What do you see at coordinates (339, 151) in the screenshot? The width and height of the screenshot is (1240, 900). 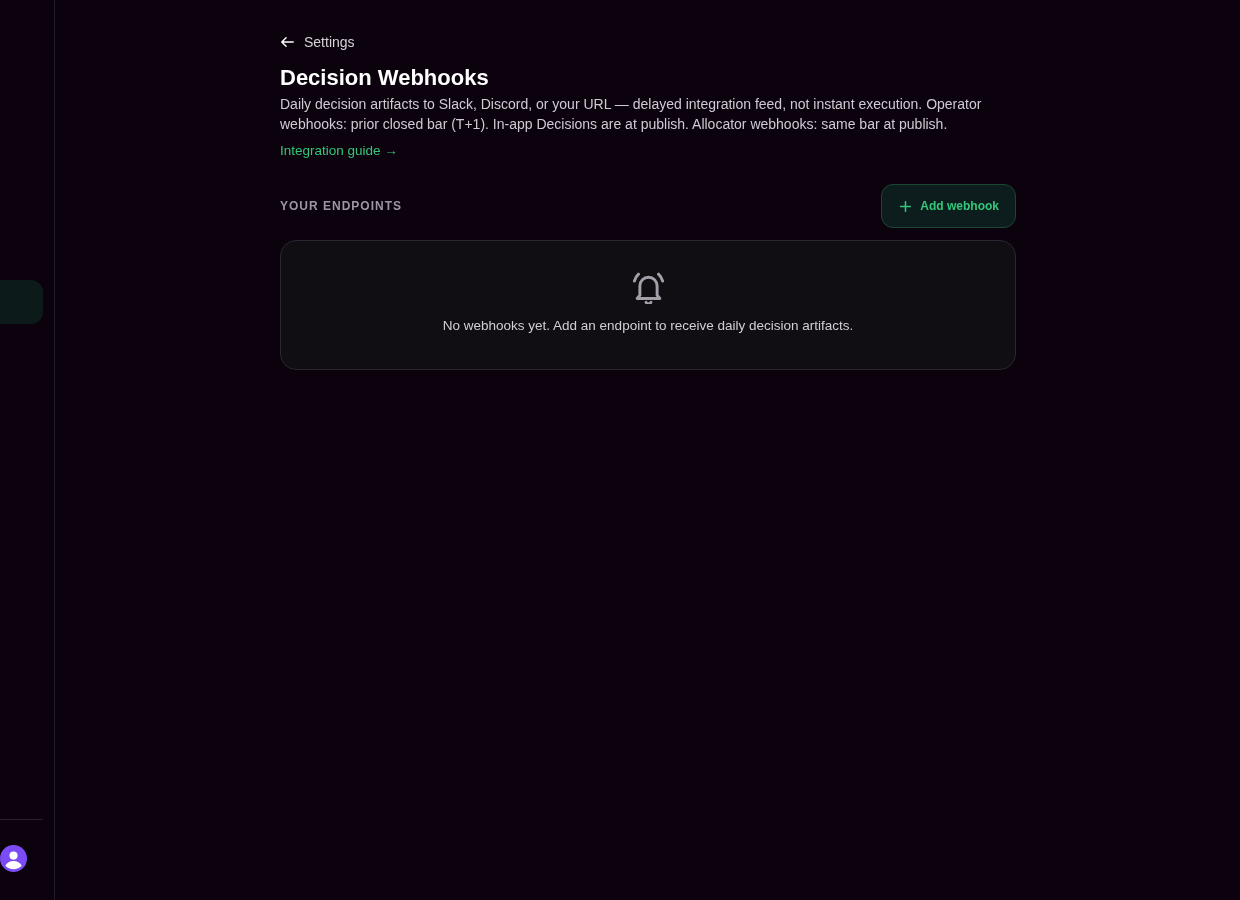 I see `integration-guide-link: Integration guide →` at bounding box center [339, 151].